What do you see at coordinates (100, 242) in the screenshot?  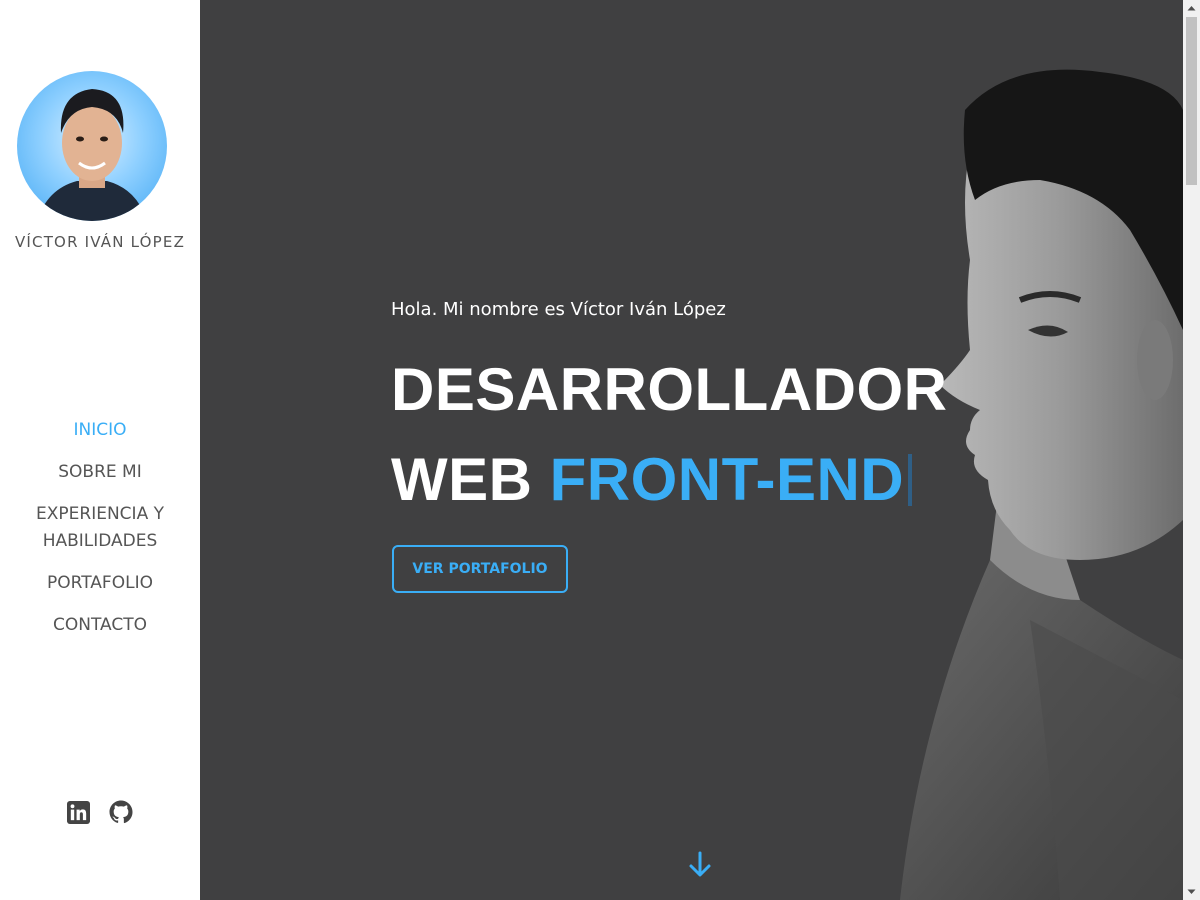 I see `owner-name: VÍCTOR IVÁN LÓPEZ` at bounding box center [100, 242].